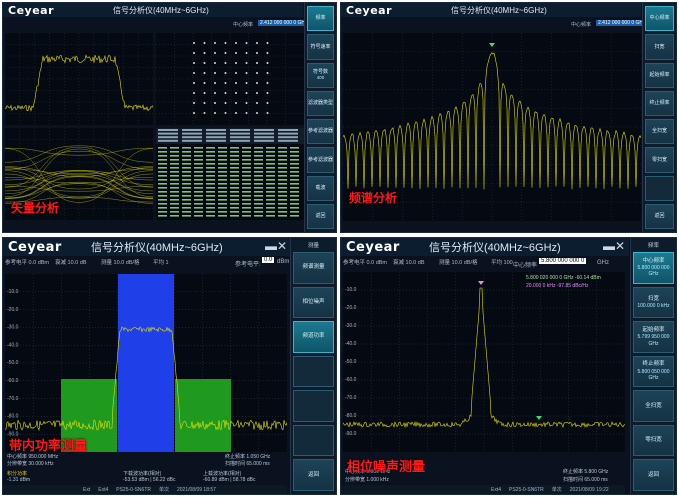 Image resolution: width=679 pixels, height=497 pixels. What do you see at coordinates (230, 79) in the screenshot?
I see `constellation-plot` at bounding box center [230, 79].